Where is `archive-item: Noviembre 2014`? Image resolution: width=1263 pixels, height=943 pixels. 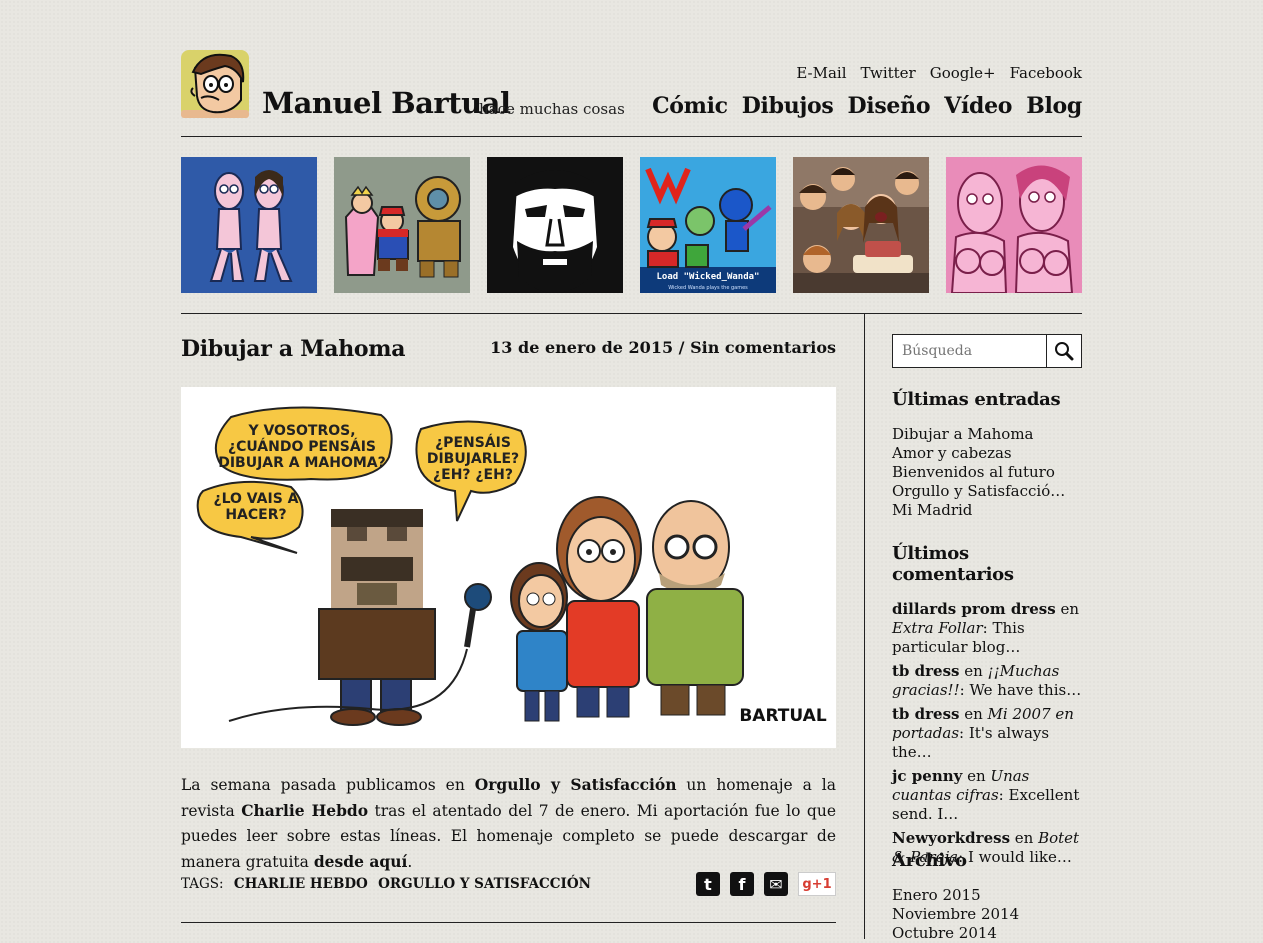
archive-item: Noviembre 2014 is located at coordinates (955, 914).